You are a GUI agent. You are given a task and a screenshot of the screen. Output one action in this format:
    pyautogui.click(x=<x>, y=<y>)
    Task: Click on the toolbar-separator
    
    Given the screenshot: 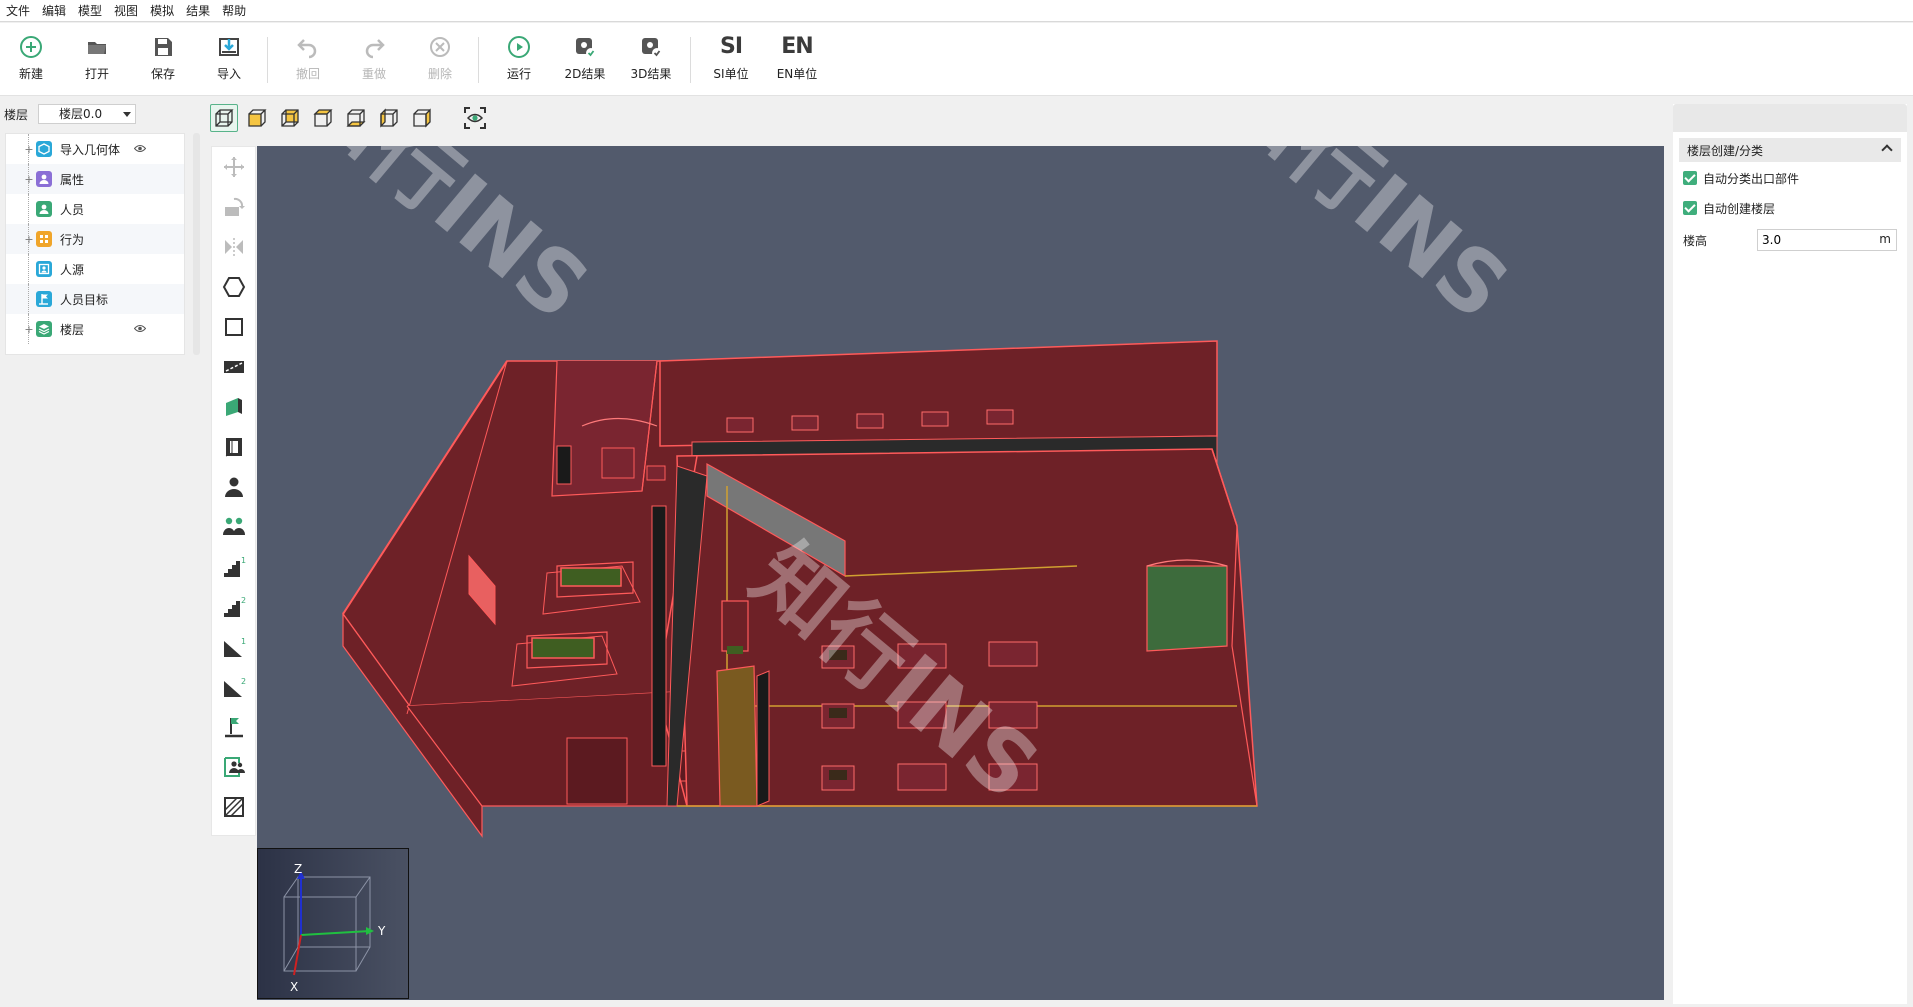 What is the action you would take?
    pyautogui.click(x=267, y=60)
    